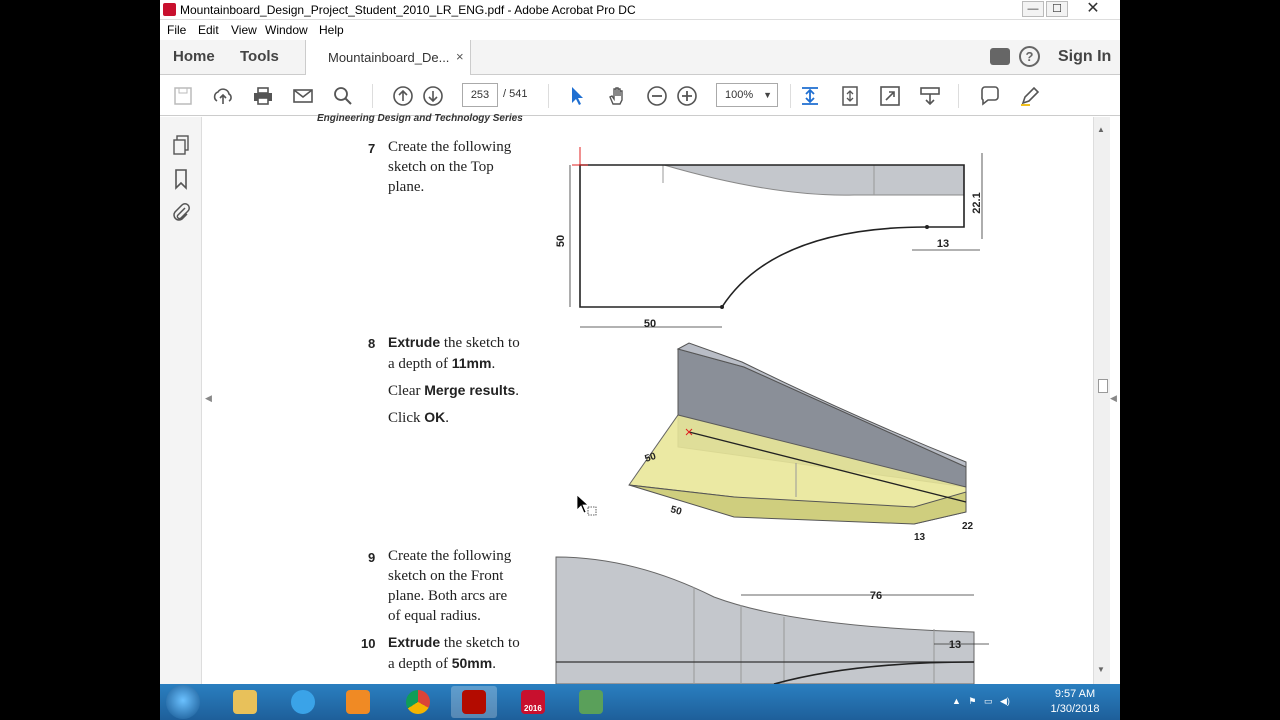 This screenshot has width=1280, height=720. Describe the element at coordinates (850, 96) in the screenshot. I see `fit-page-icon` at that location.